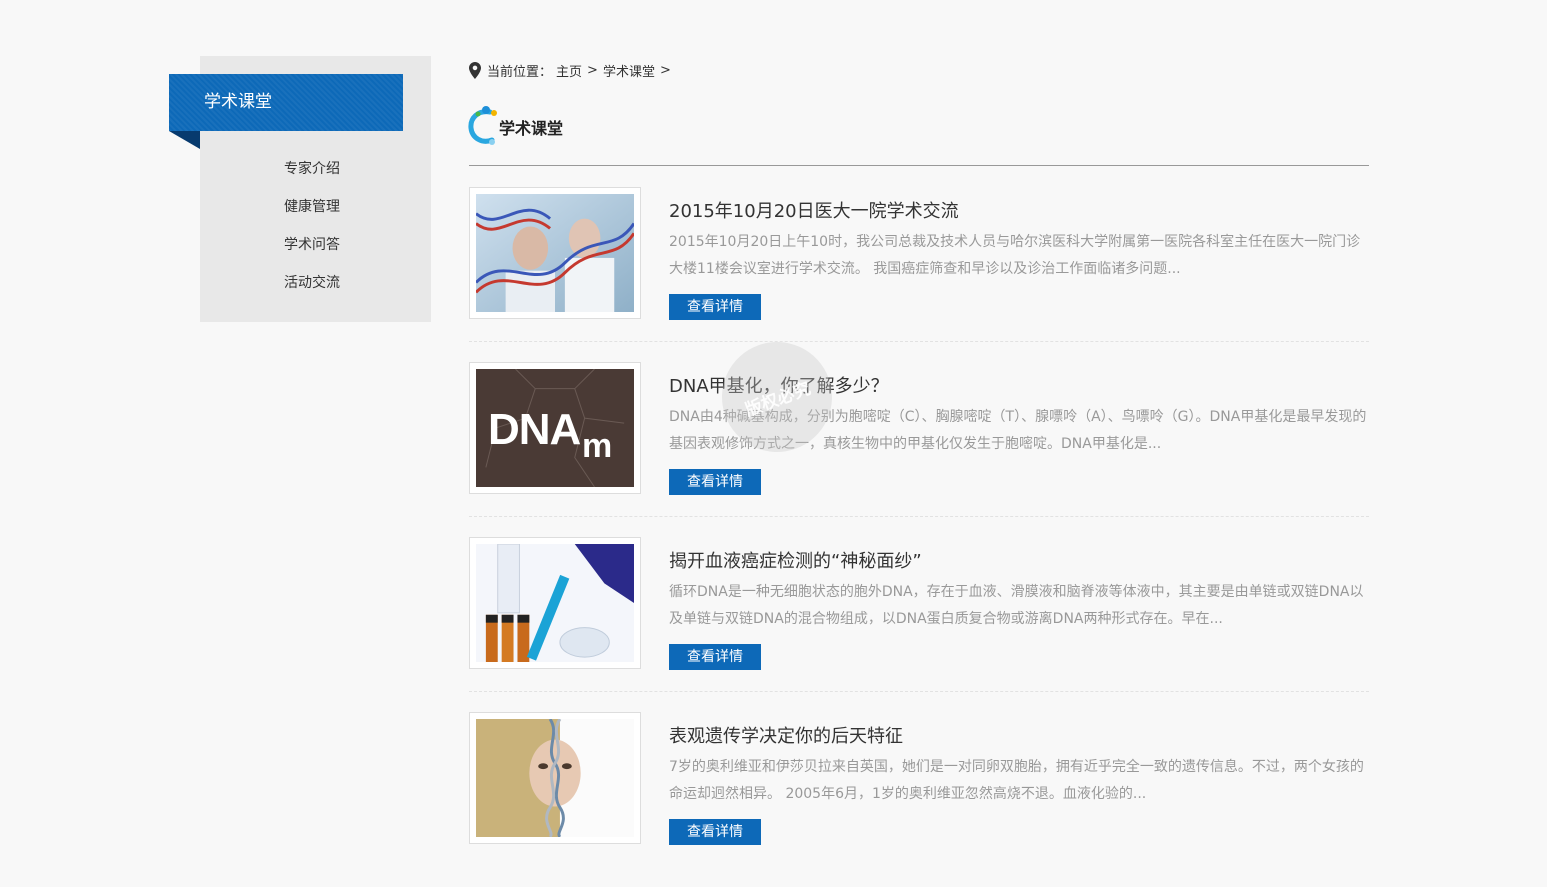 Image resolution: width=1547 pixels, height=887 pixels. What do you see at coordinates (184, 140) in the screenshot?
I see `sidebar-title-fold` at bounding box center [184, 140].